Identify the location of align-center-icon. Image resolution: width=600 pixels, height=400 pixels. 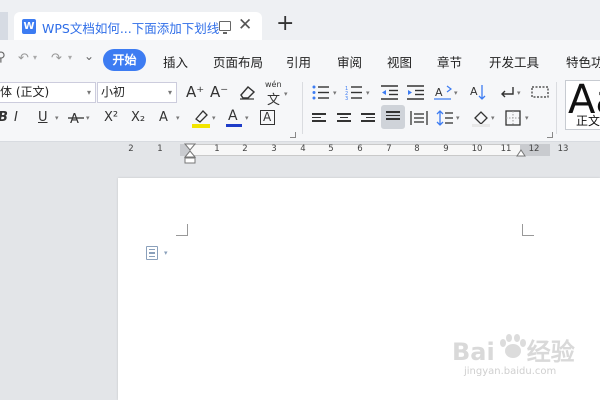
(344, 119).